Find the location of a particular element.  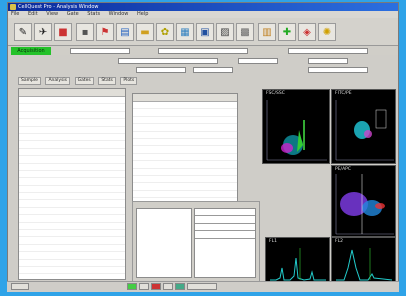

plot-title: FSC/SSC is located at coordinates (275, 93).